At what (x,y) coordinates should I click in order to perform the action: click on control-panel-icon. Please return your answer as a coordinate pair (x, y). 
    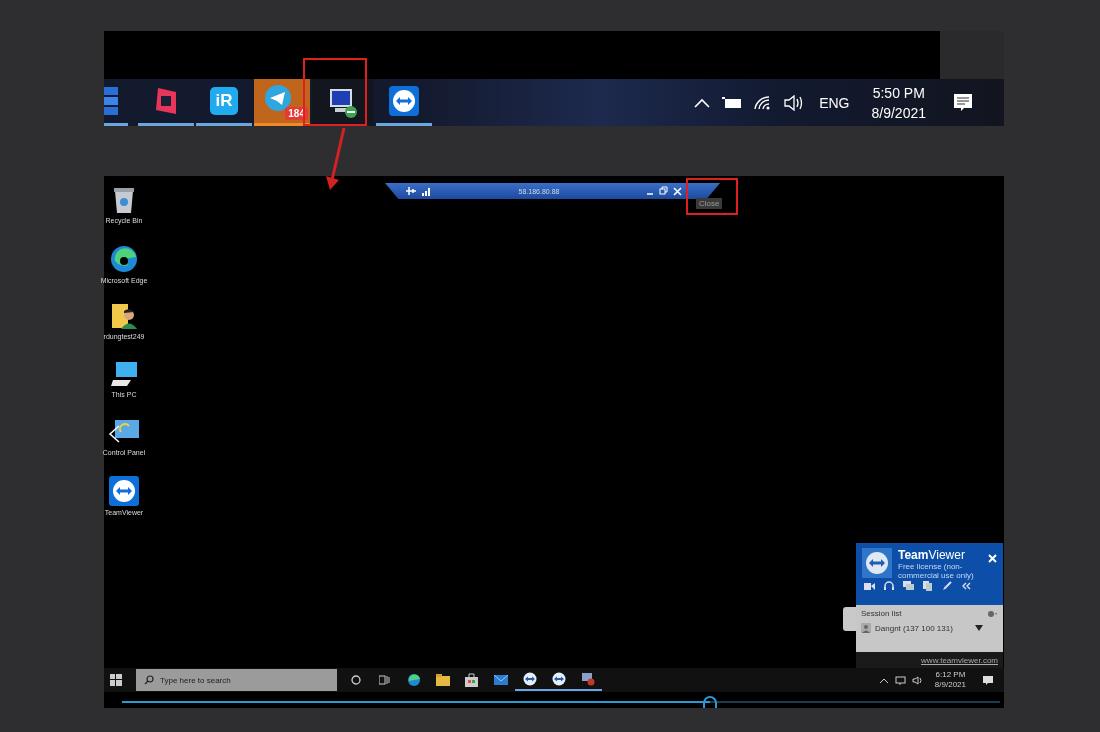
    Looking at the image, I should click on (124, 432).